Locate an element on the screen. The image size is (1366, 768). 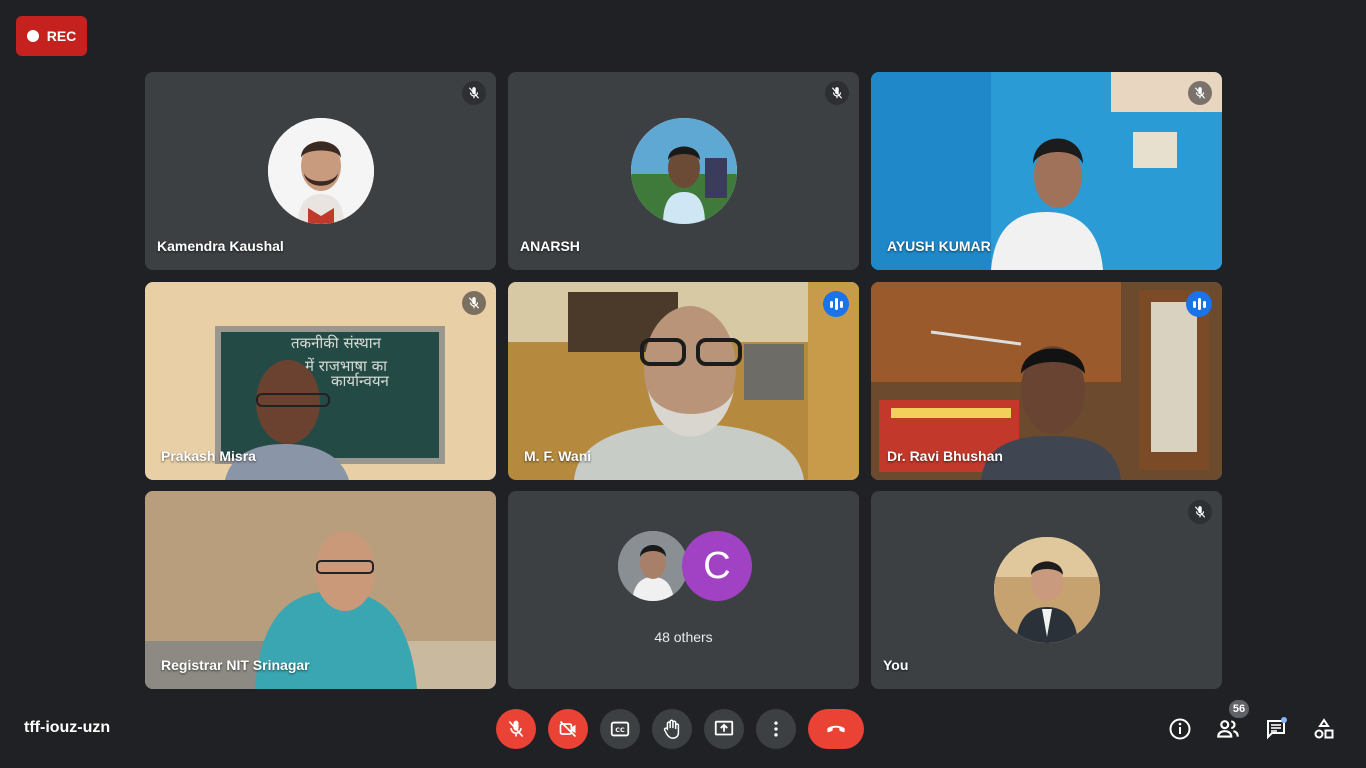
others-tile: C 48 others is located at coordinates (683, 590).